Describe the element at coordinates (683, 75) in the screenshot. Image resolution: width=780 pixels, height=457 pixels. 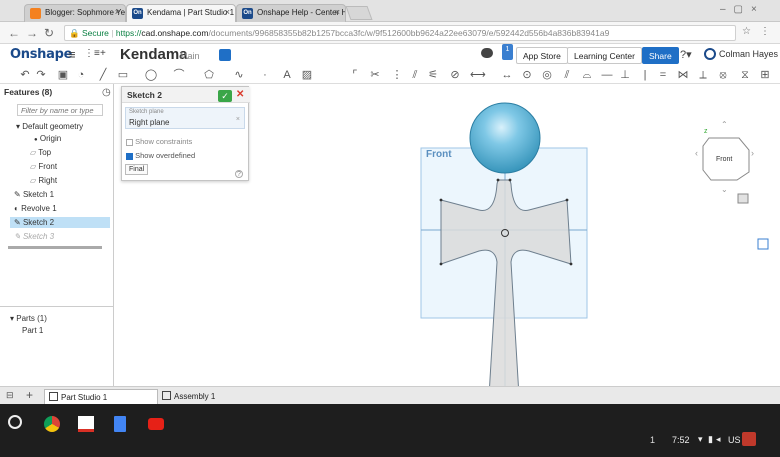
I see `midpoint-icon: ⋈` at that location.